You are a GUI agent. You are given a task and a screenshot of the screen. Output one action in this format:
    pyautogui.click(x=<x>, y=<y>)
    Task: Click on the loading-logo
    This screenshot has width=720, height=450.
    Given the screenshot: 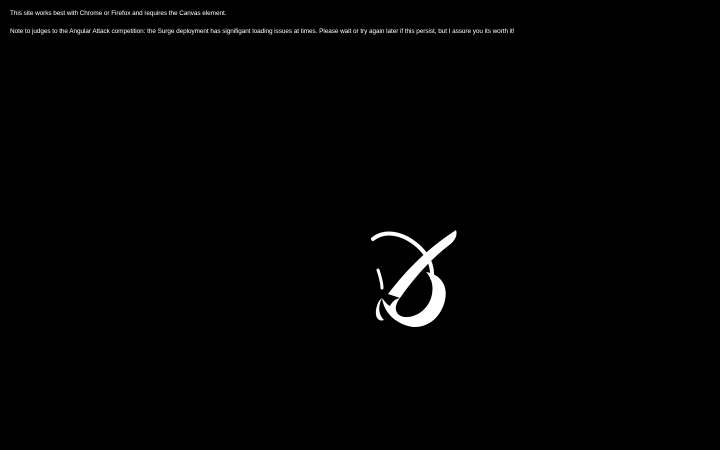 What is the action you would take?
    pyautogui.click(x=415, y=278)
    